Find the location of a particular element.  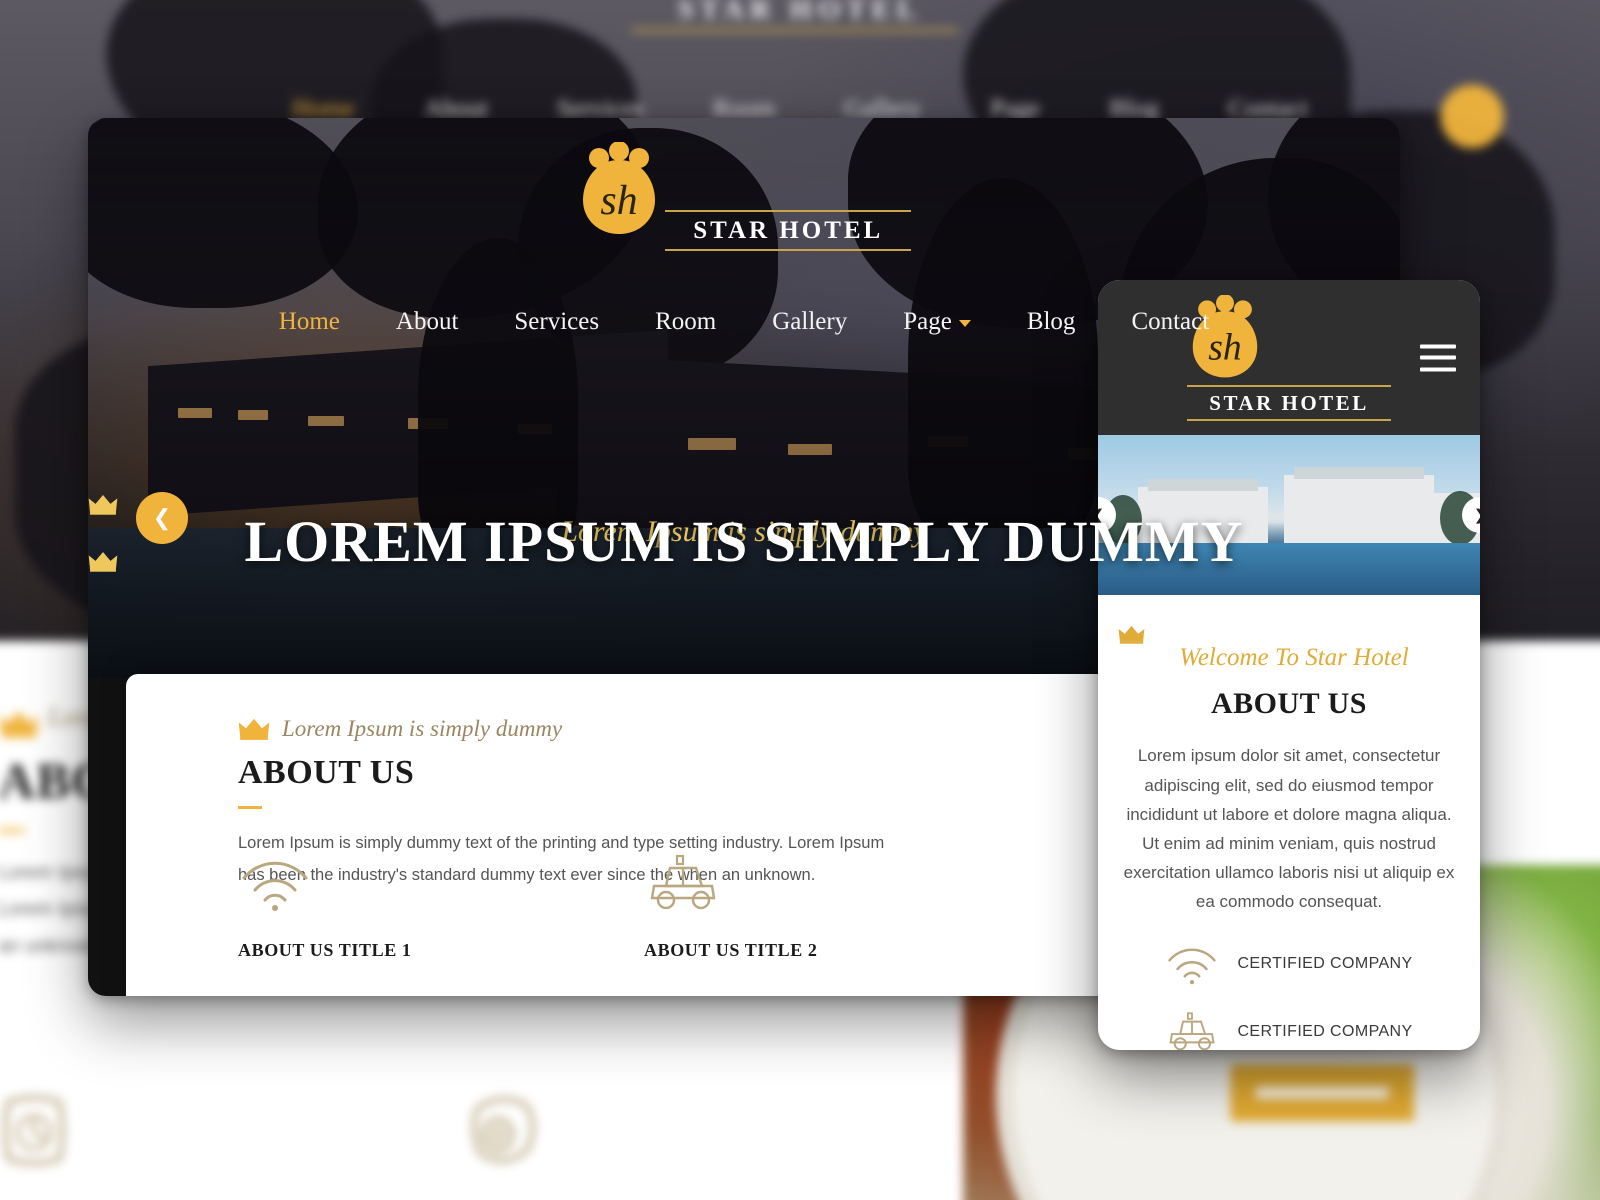

mobile-feature-1: CERTIFIED COMPANY is located at coordinates (1289, 1030).